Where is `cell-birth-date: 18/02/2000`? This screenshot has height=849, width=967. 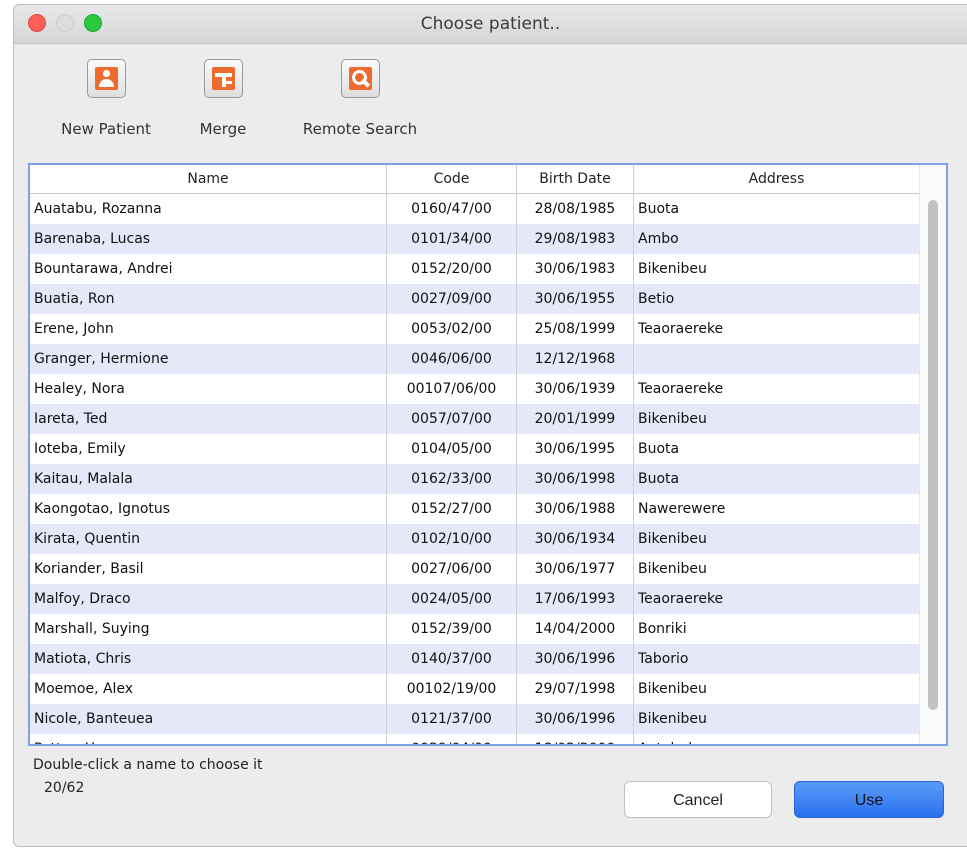
cell-birth-date: 18/02/2000 is located at coordinates (575, 739).